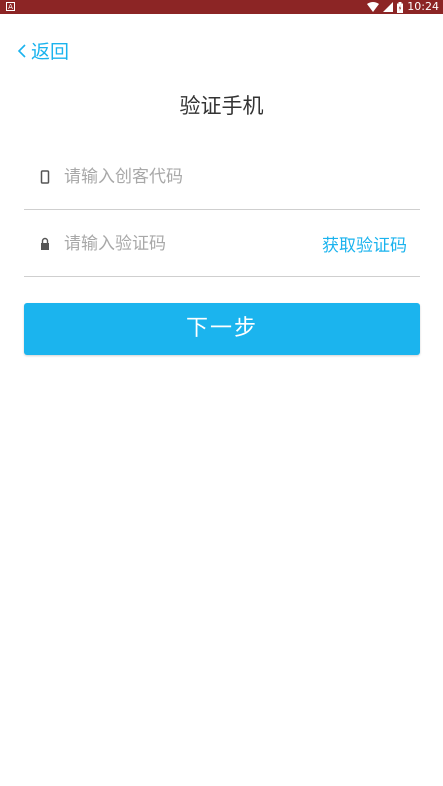 The width and height of the screenshot is (443, 786). What do you see at coordinates (222, 329) in the screenshot?
I see `next-step-button: 下一步` at bounding box center [222, 329].